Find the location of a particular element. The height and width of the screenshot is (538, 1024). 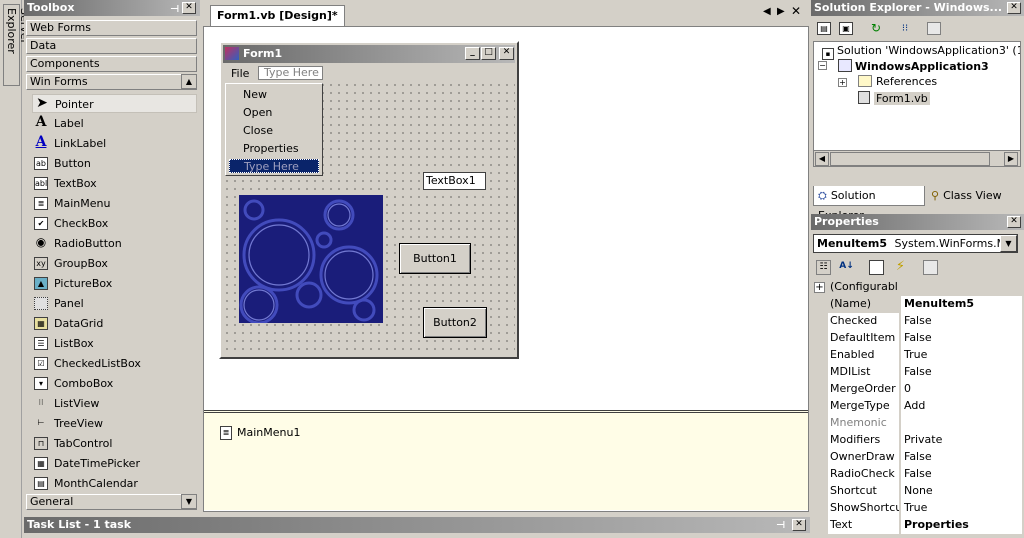

menu-item-close: Close is located at coordinates (274, 131).